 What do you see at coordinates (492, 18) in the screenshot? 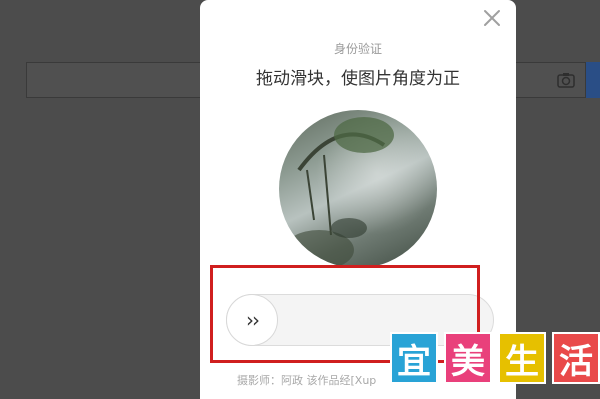
I see `close-icon` at bounding box center [492, 18].